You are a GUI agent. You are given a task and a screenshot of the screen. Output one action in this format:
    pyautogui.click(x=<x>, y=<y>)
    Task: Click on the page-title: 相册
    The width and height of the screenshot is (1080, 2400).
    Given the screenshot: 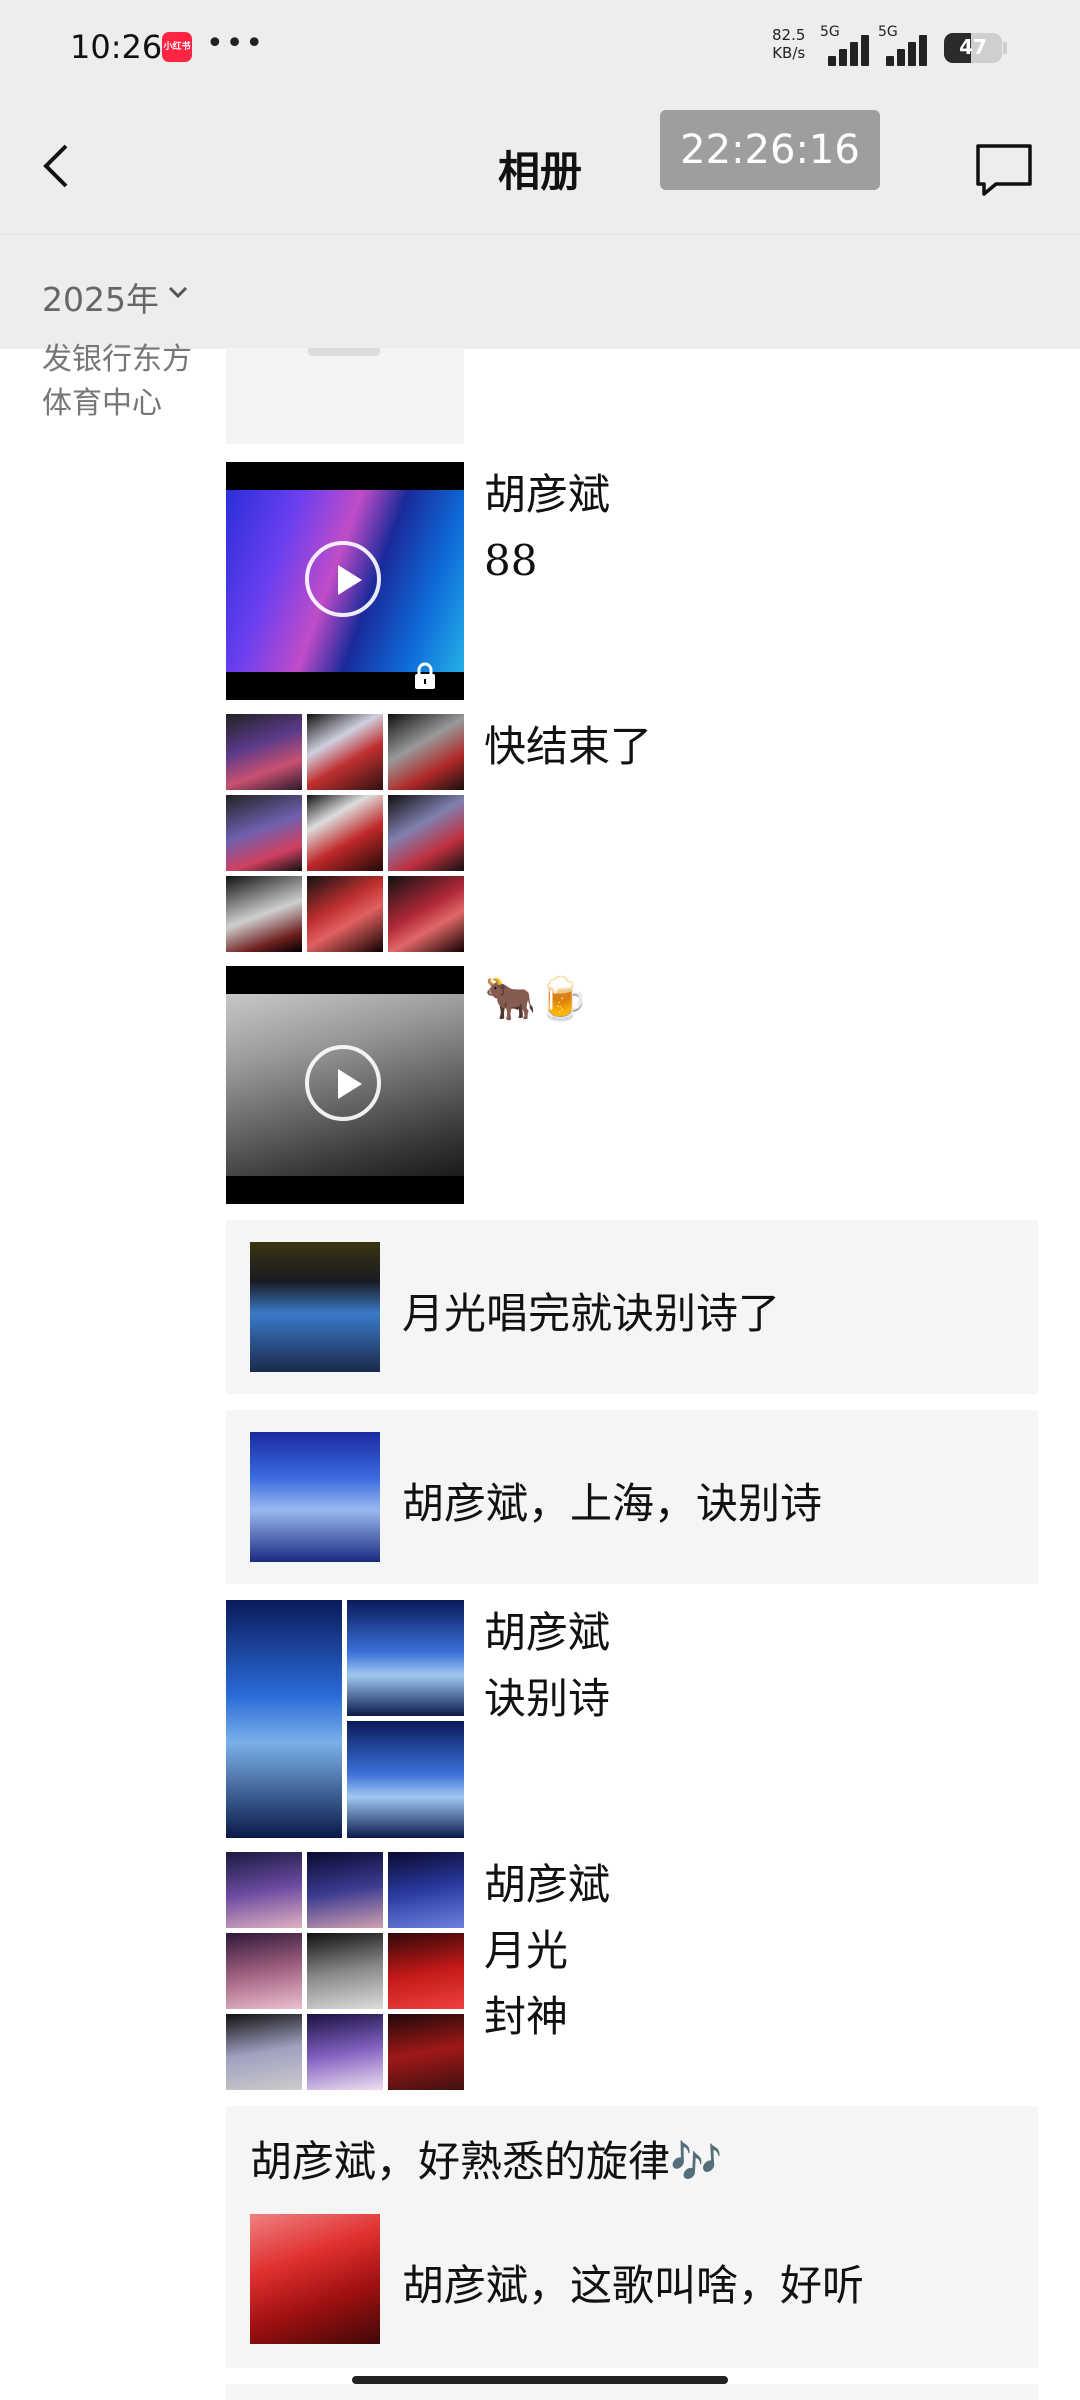 What is the action you would take?
    pyautogui.click(x=539, y=171)
    